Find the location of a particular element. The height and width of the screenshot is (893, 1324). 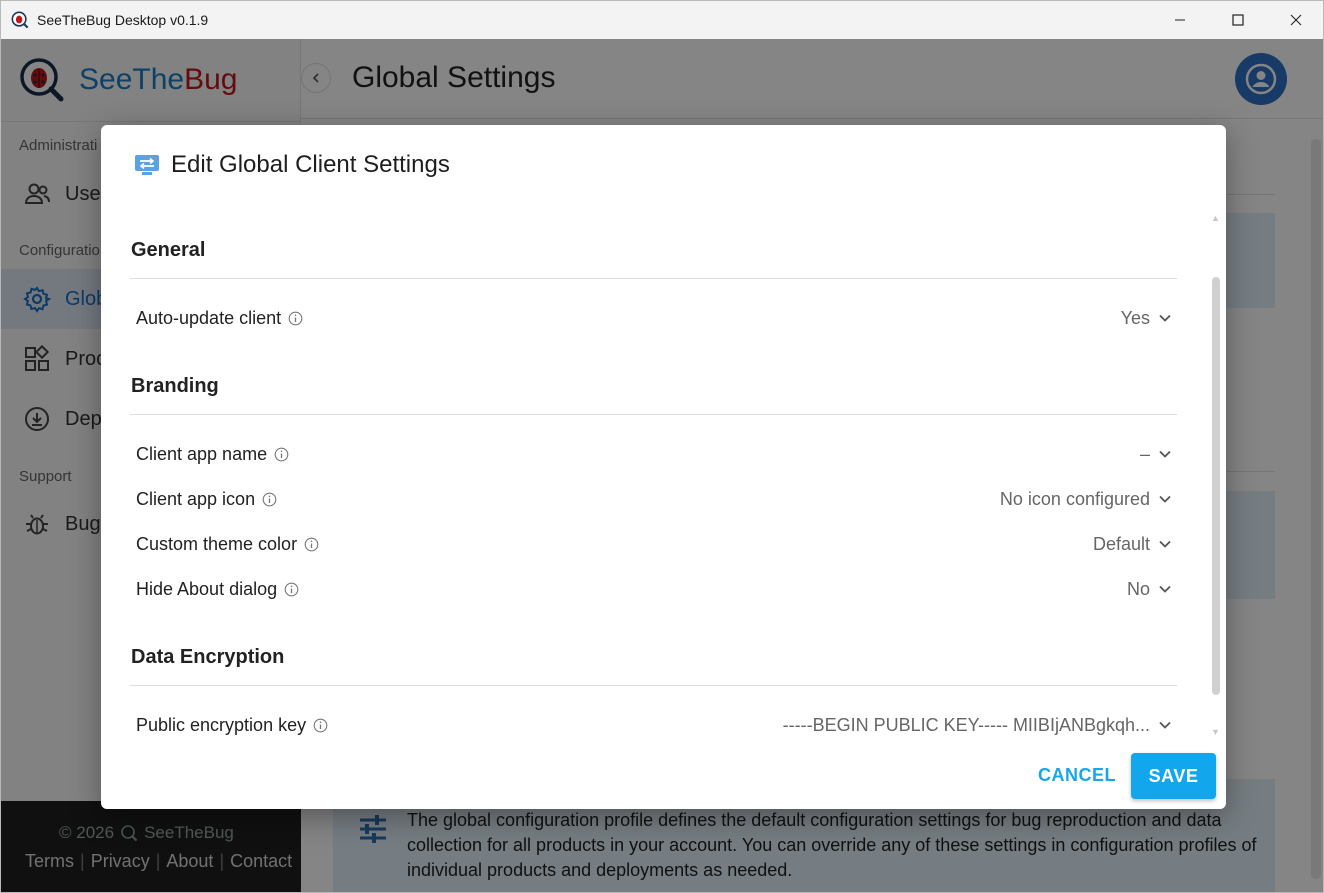

setting-value: No icon configured is located at coordinates (1074, 498).